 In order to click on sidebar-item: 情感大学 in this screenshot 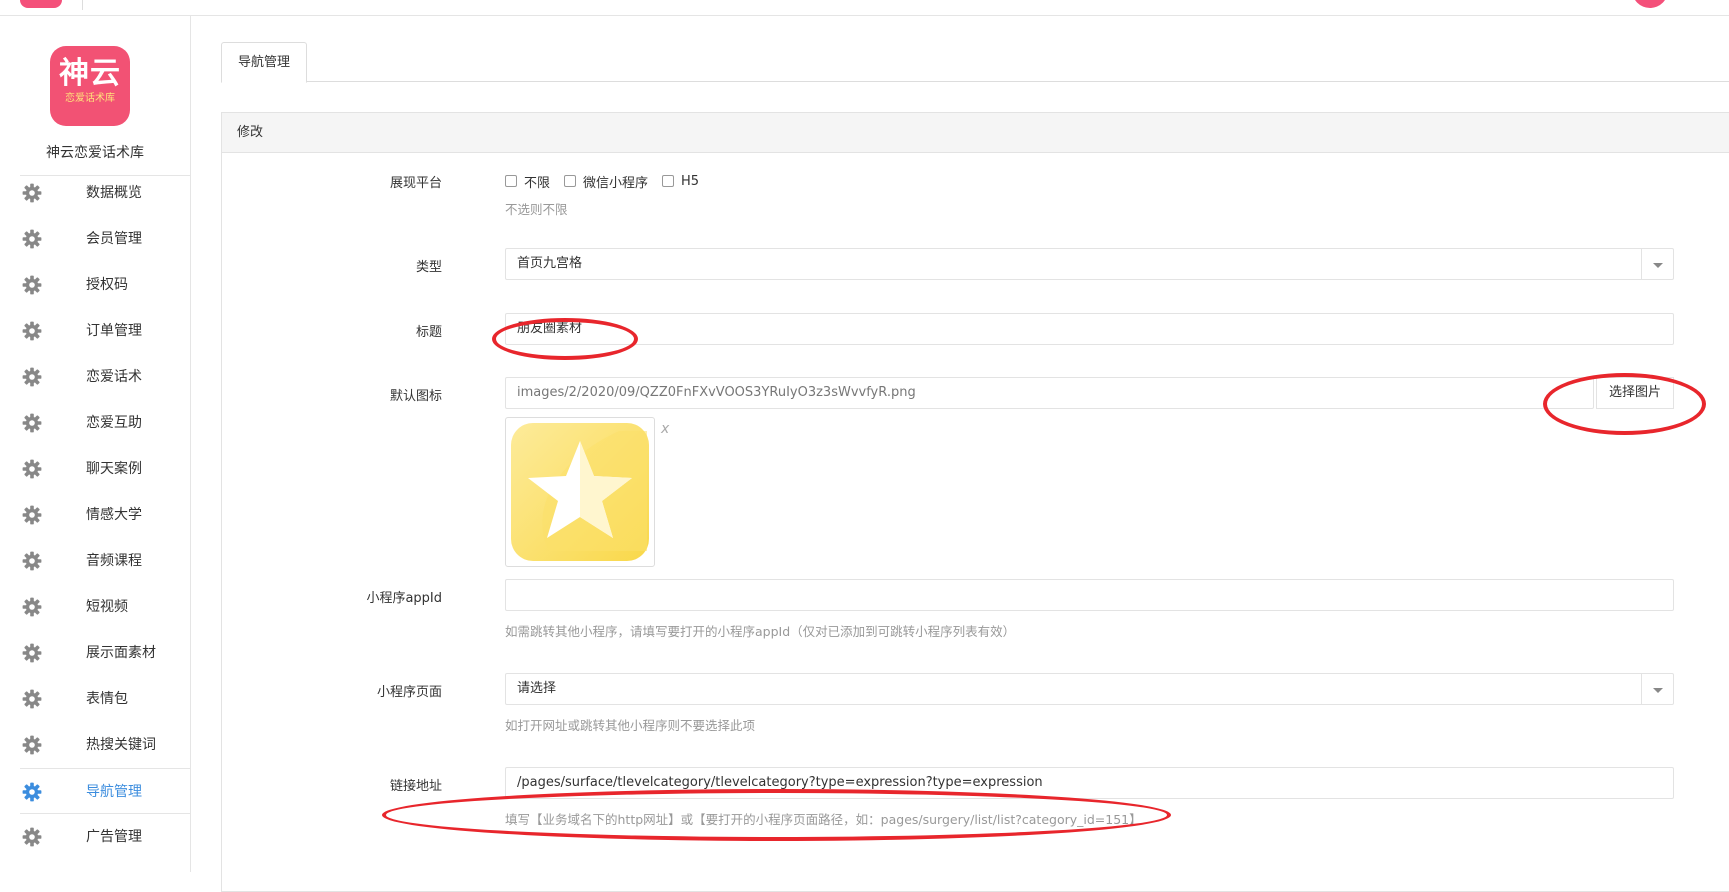, I will do `click(105, 515)`.